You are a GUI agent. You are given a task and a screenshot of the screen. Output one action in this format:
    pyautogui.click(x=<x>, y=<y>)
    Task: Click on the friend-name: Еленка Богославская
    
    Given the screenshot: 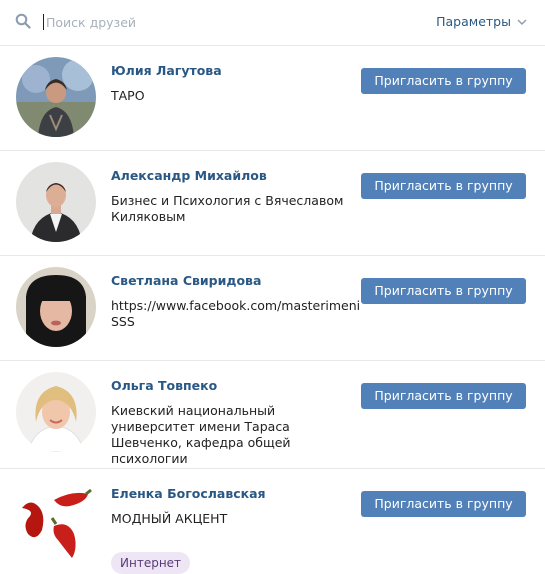 What is the action you would take?
    pyautogui.click(x=188, y=493)
    